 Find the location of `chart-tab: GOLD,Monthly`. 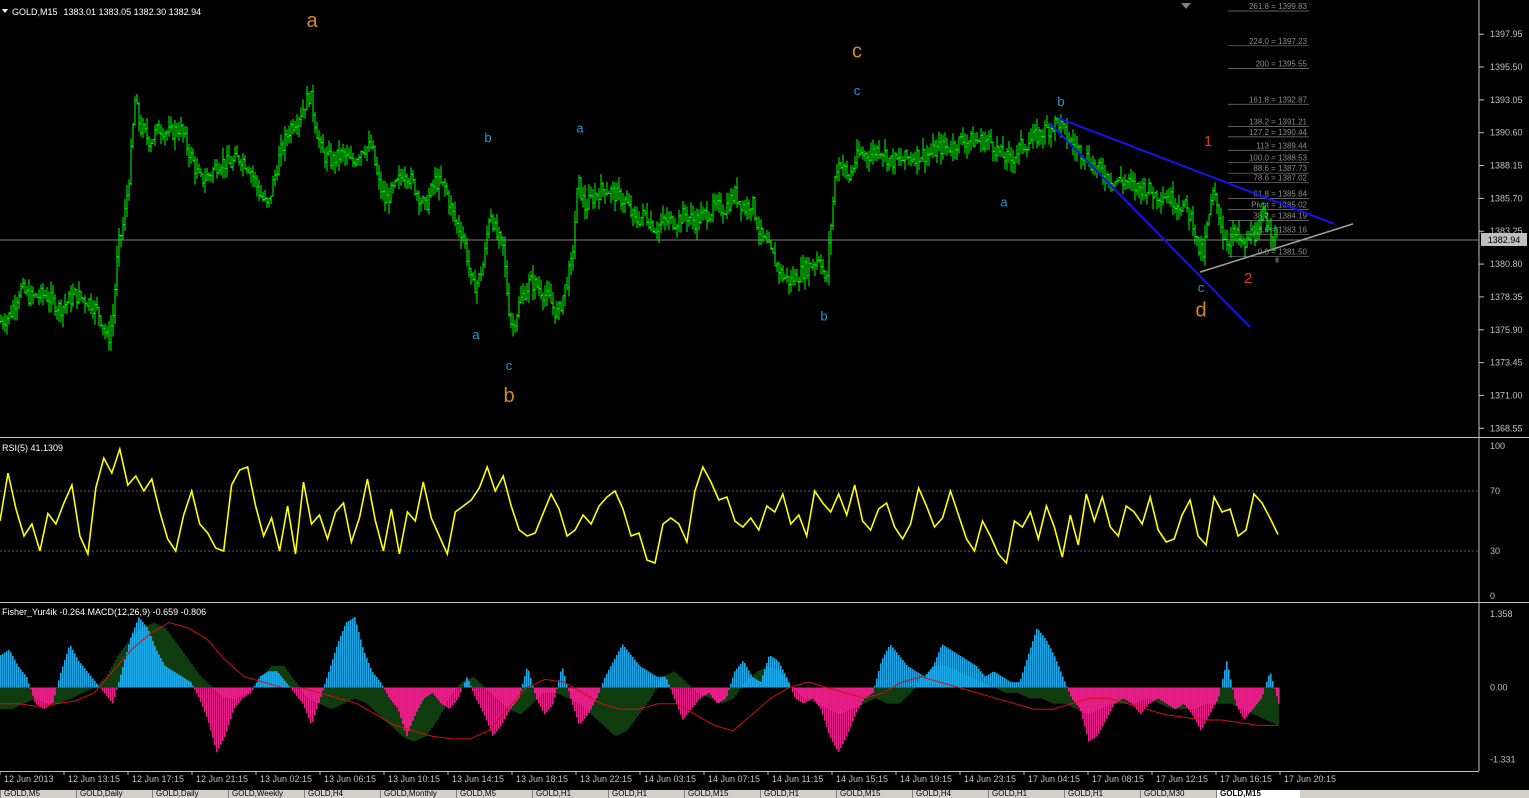

chart-tab: GOLD,Monthly is located at coordinates (419, 794).